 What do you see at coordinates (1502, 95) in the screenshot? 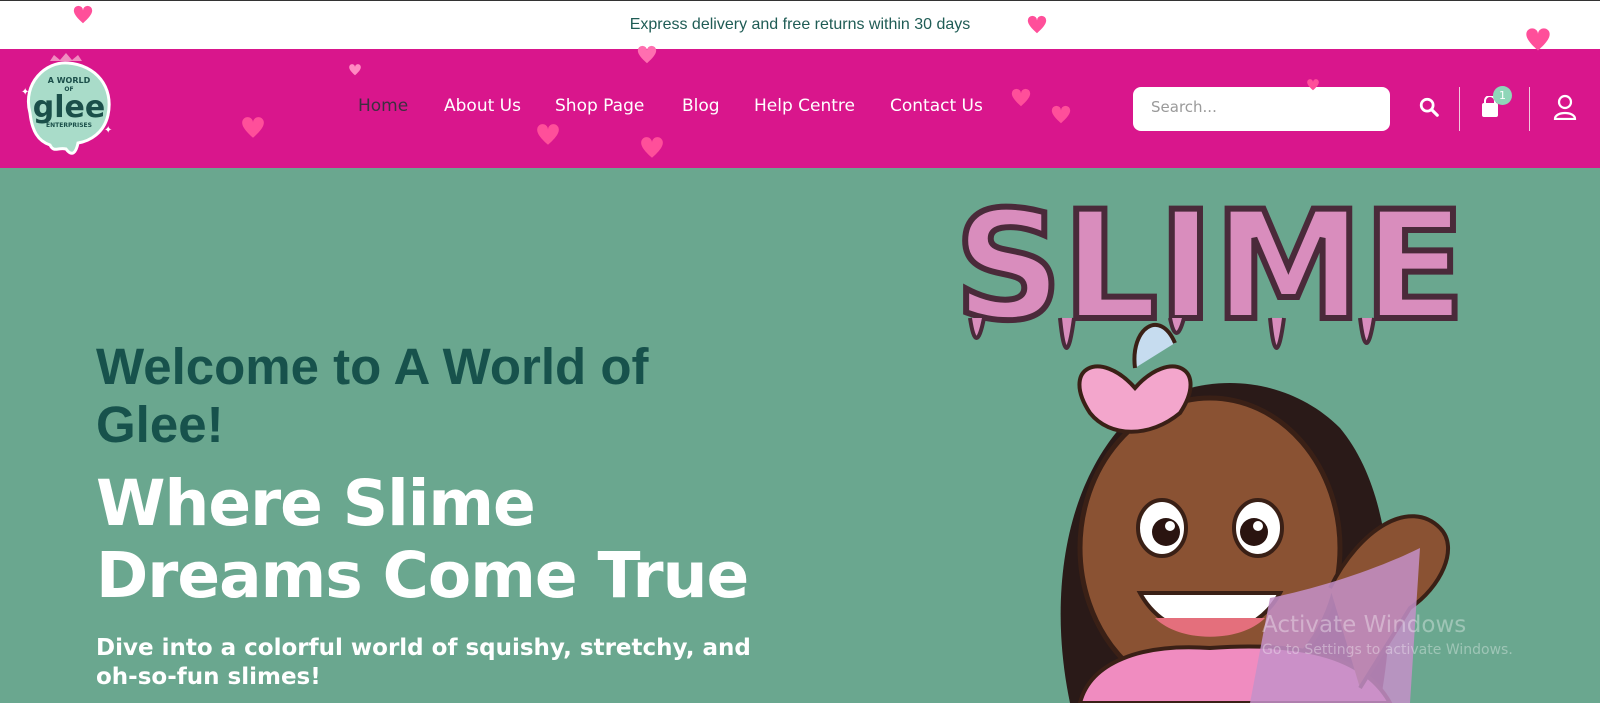
I see `cart-count-badge: 1` at bounding box center [1502, 95].